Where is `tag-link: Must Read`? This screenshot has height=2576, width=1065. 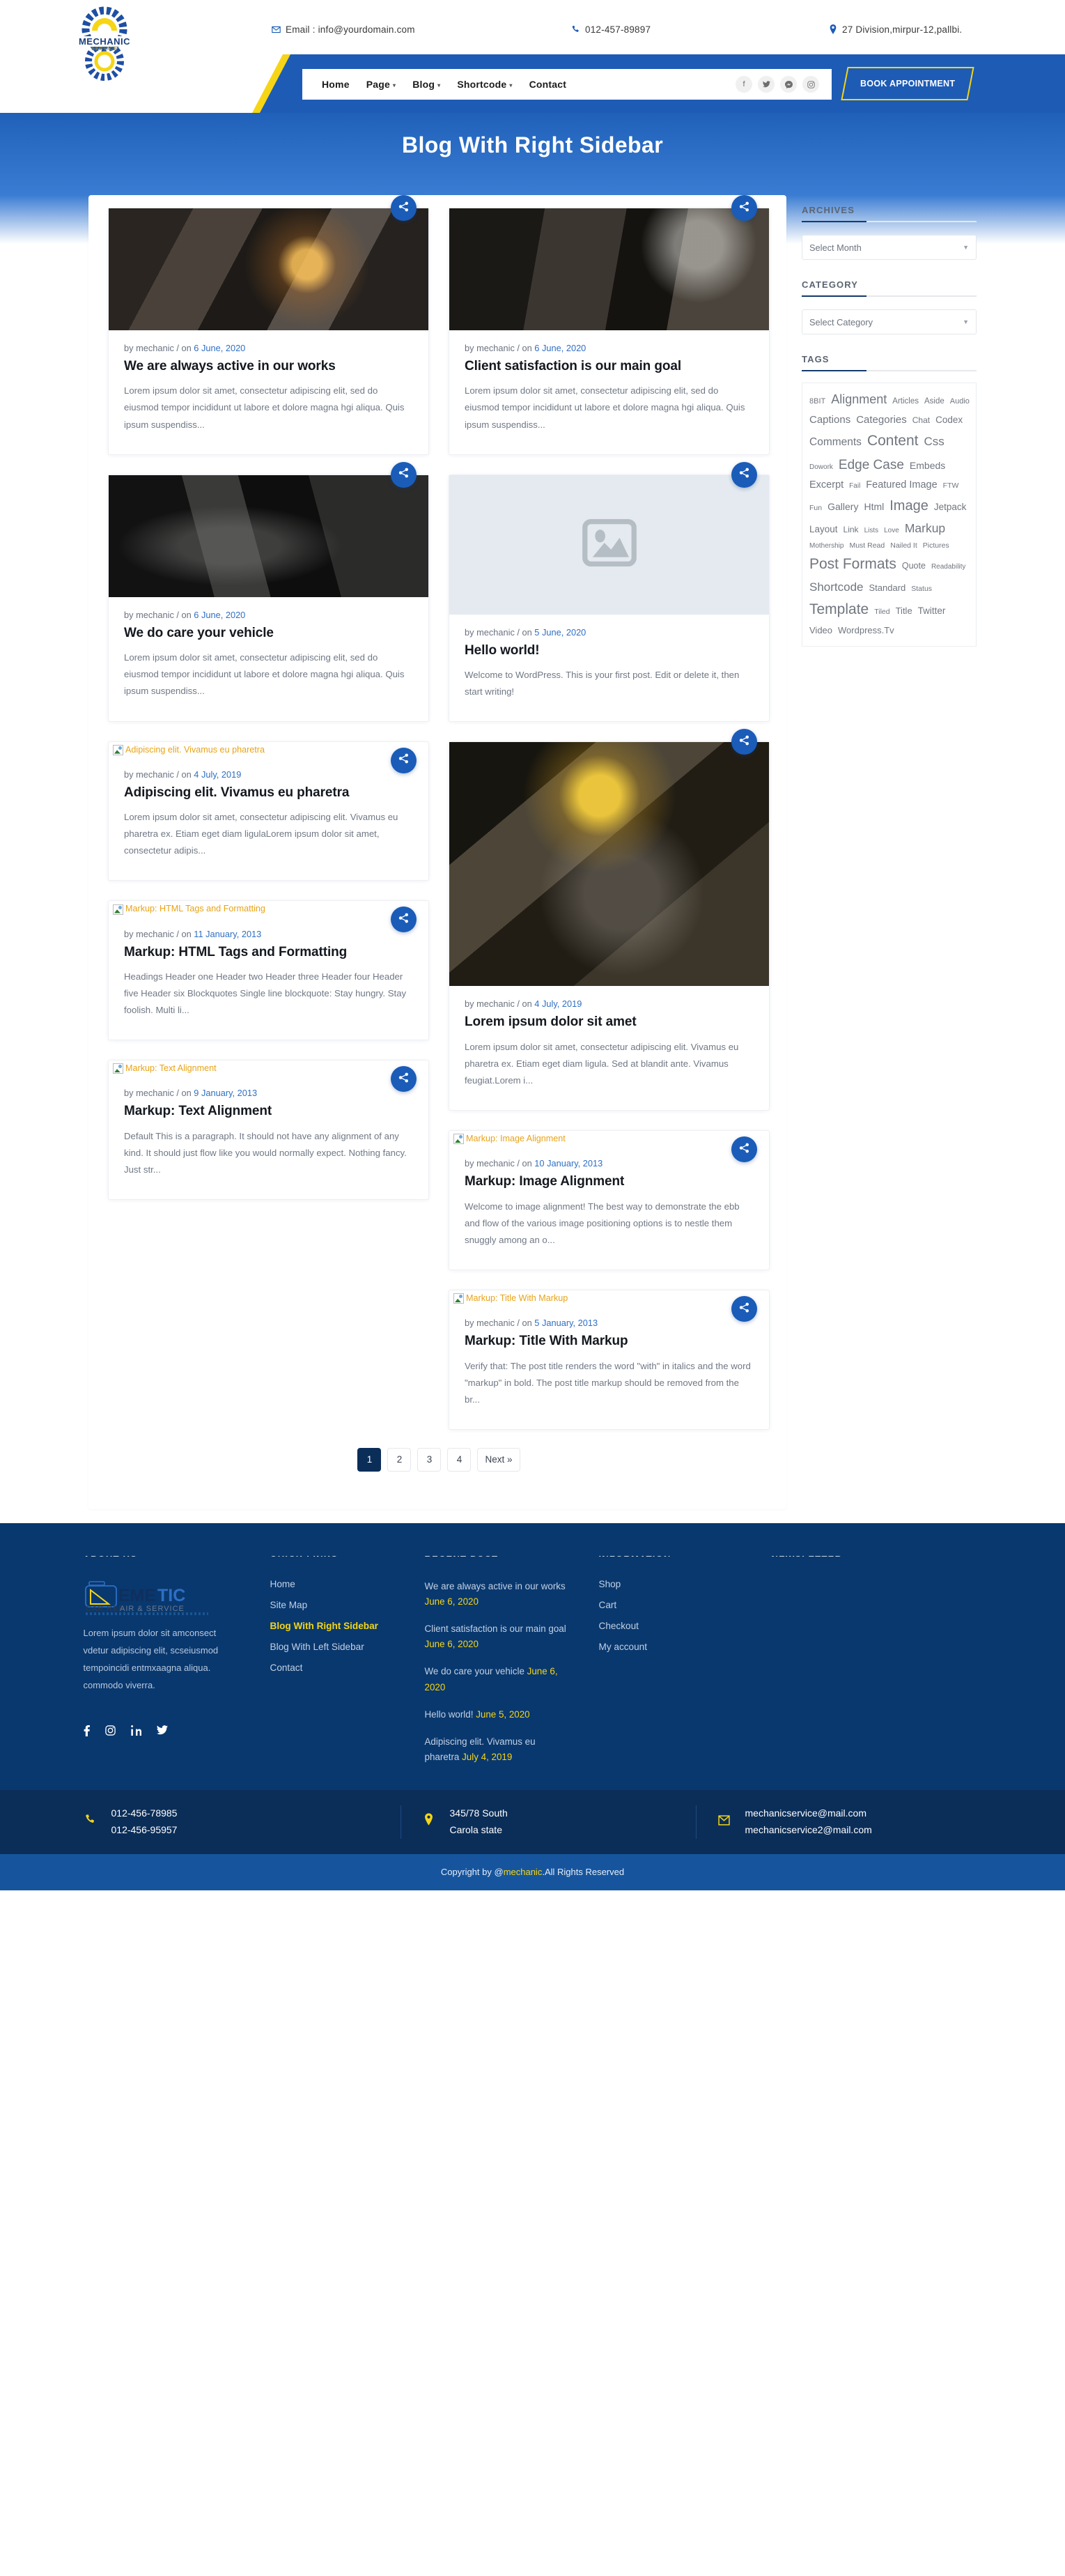 tag-link: Must Read is located at coordinates (867, 545).